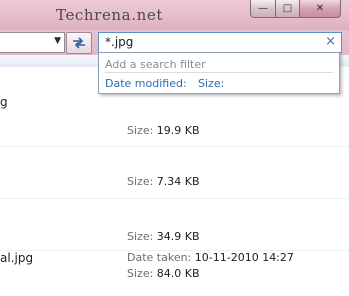 The height and width of the screenshot is (296, 349). Describe the element at coordinates (205, 42) in the screenshot. I see `search-input` at that location.